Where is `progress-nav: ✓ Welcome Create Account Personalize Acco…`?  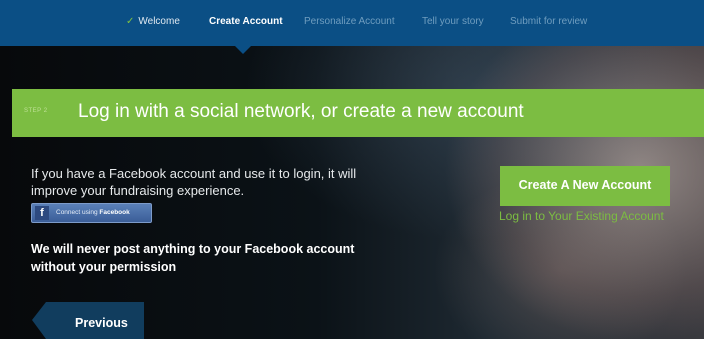
progress-nav: ✓ Welcome Create Account Personalize Acco… is located at coordinates (352, 23).